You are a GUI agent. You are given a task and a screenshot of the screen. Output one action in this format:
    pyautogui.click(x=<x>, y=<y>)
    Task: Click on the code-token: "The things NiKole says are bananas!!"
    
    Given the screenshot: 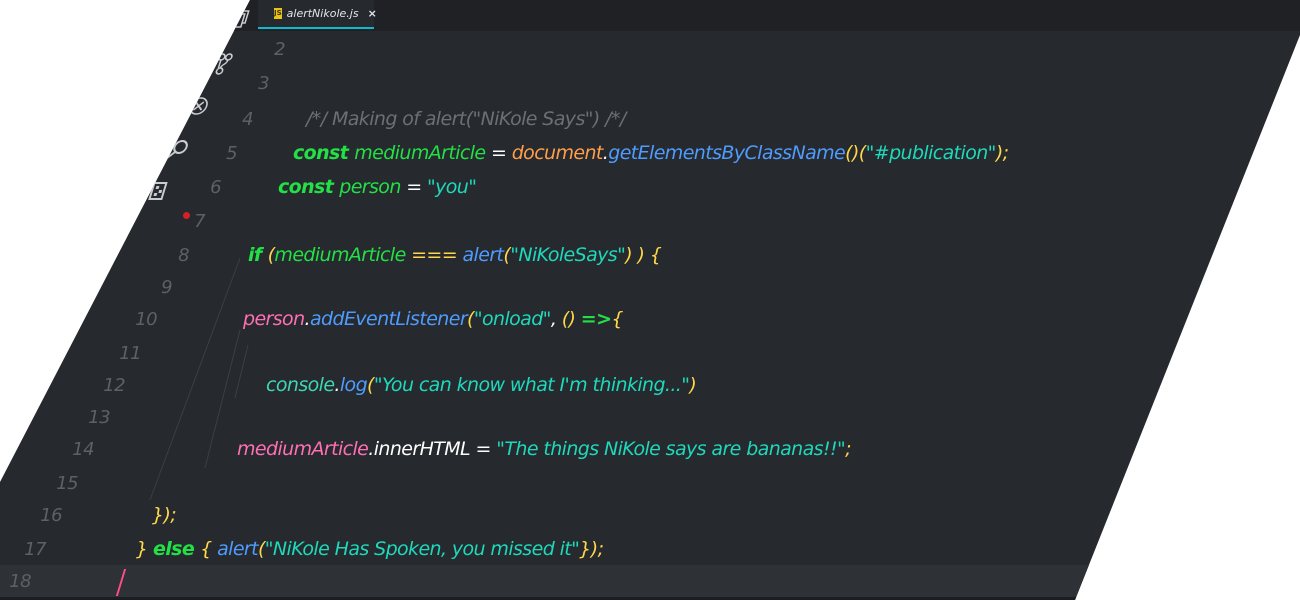 What is the action you would take?
    pyautogui.click(x=671, y=449)
    